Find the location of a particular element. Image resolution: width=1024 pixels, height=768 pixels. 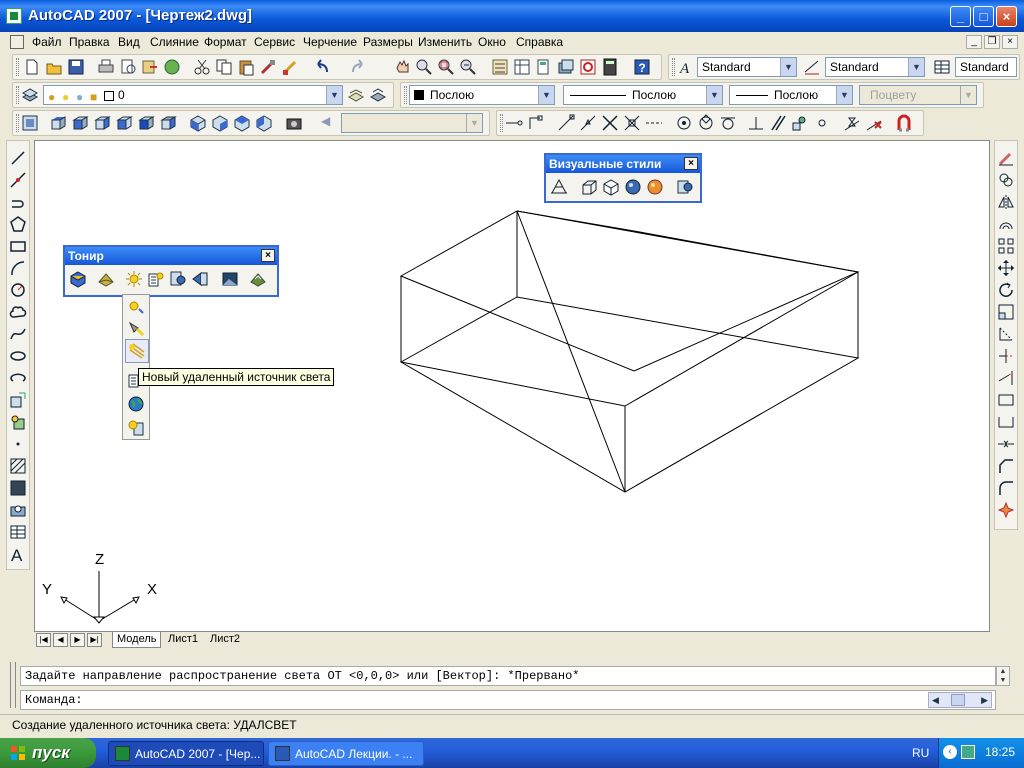

doc-minimize-button: _ is located at coordinates (974, 42).